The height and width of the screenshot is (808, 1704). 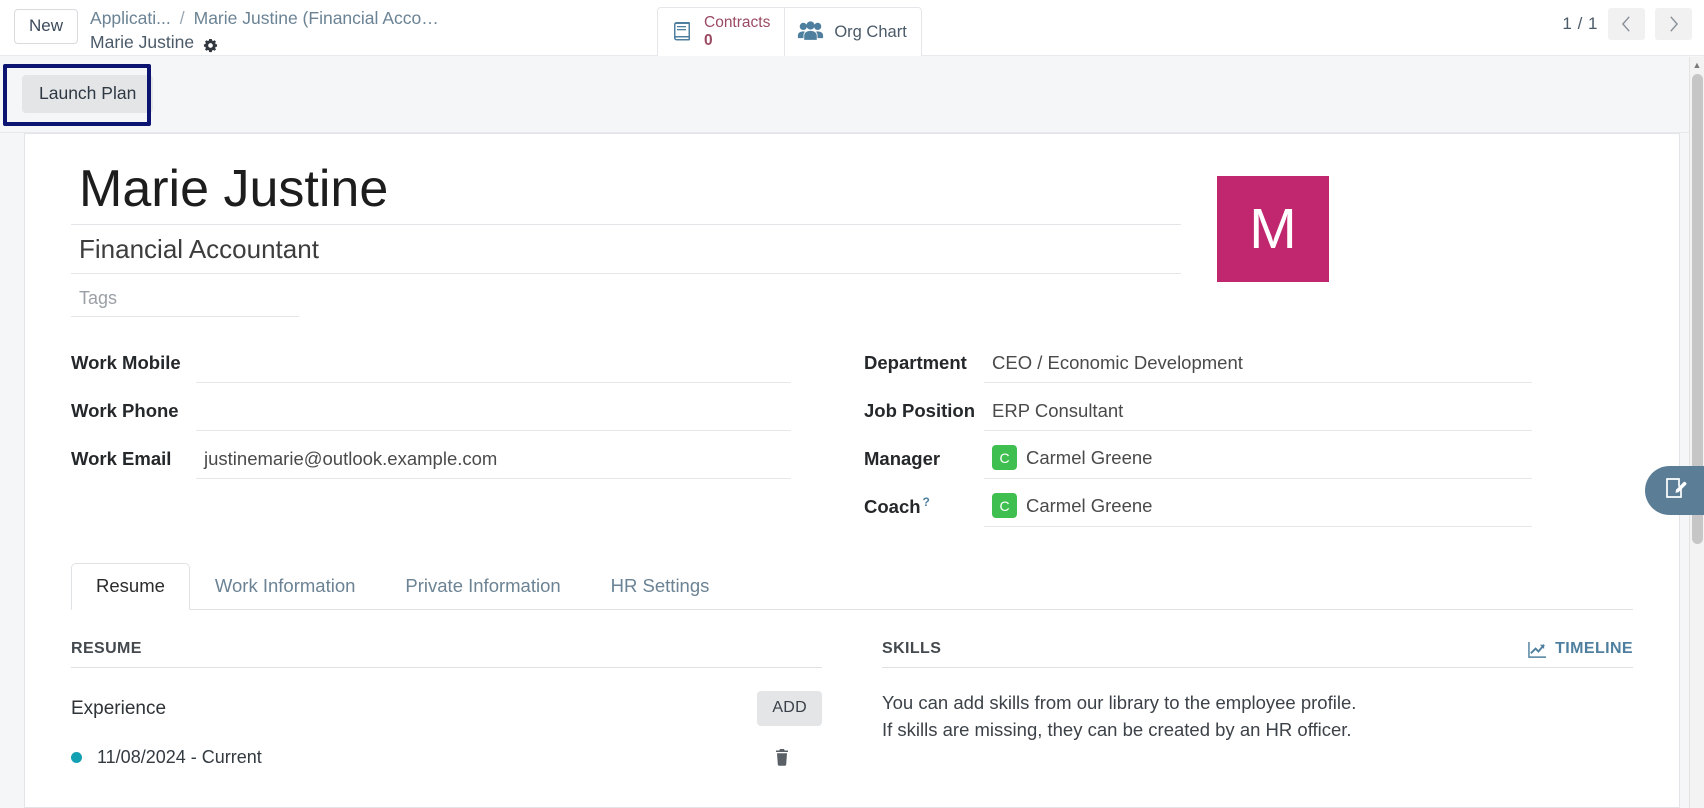 What do you see at coordinates (1089, 457) in the screenshot?
I see `manager-name: Carmel Greene` at bounding box center [1089, 457].